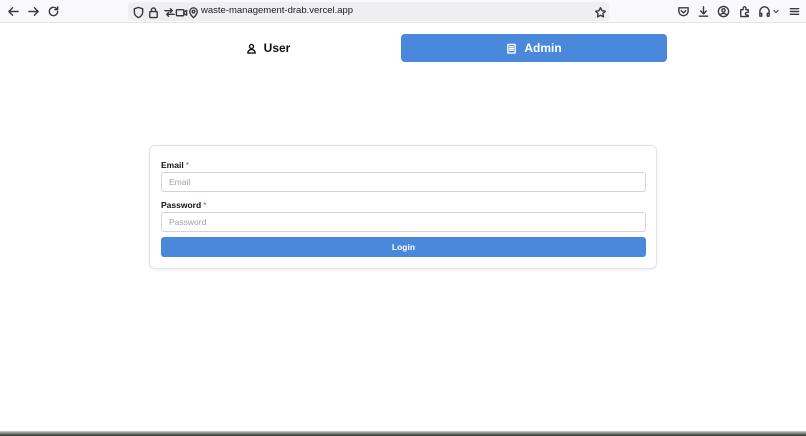  What do you see at coordinates (368, 11) in the screenshot?
I see `address-bar: waste-management-drab.vercel.app` at bounding box center [368, 11].